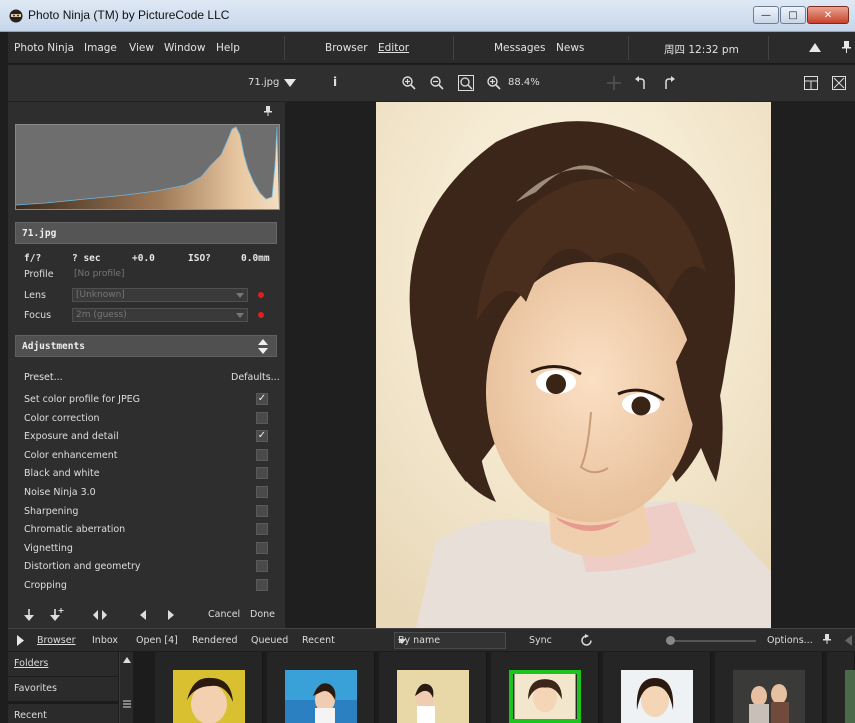 The width and height of the screenshot is (855, 723). Describe the element at coordinates (215, 640) in the screenshot. I see `tab-rendered: Rendered` at that location.